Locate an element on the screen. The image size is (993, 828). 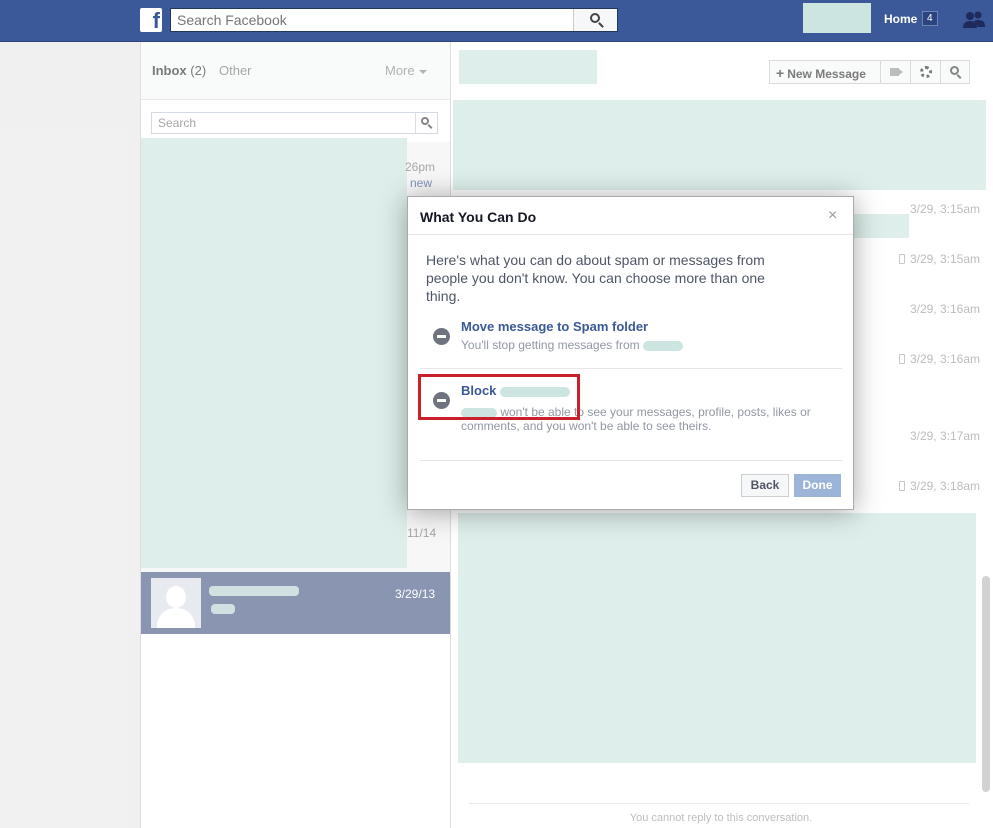
top-bar: f Home 4 is located at coordinates (496, 21).